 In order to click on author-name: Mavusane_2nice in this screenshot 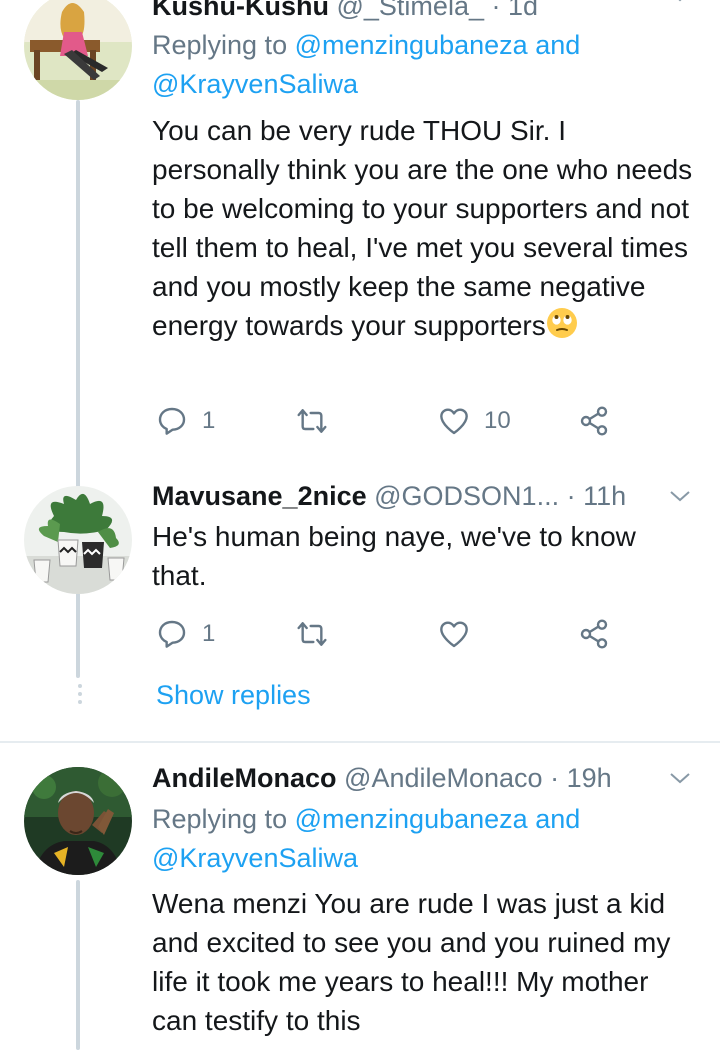, I will do `click(259, 496)`.